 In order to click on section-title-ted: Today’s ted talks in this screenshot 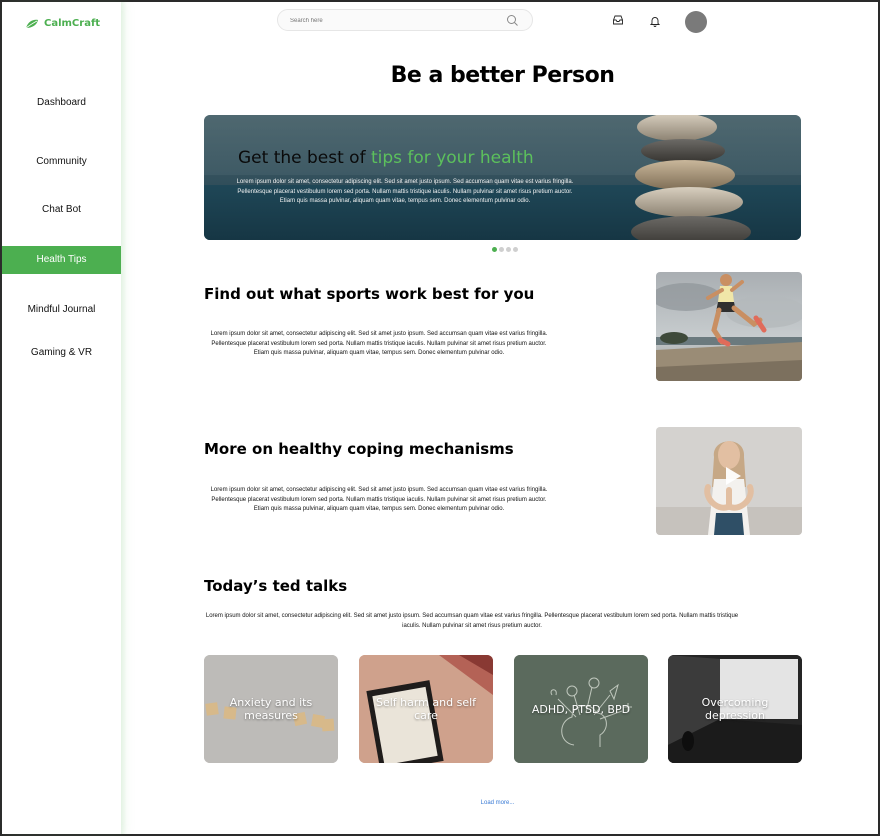, I will do `click(276, 586)`.